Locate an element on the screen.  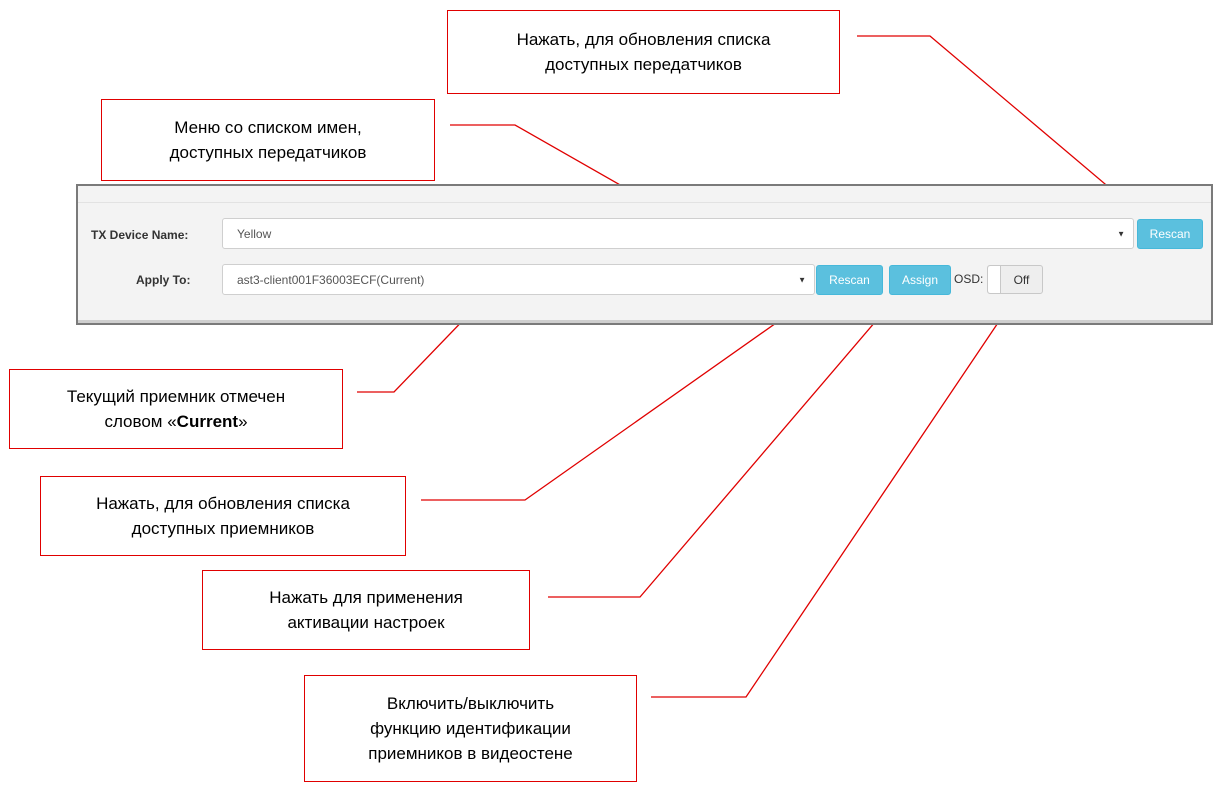
osd-toggle-state: Off is located at coordinates (1021, 279).